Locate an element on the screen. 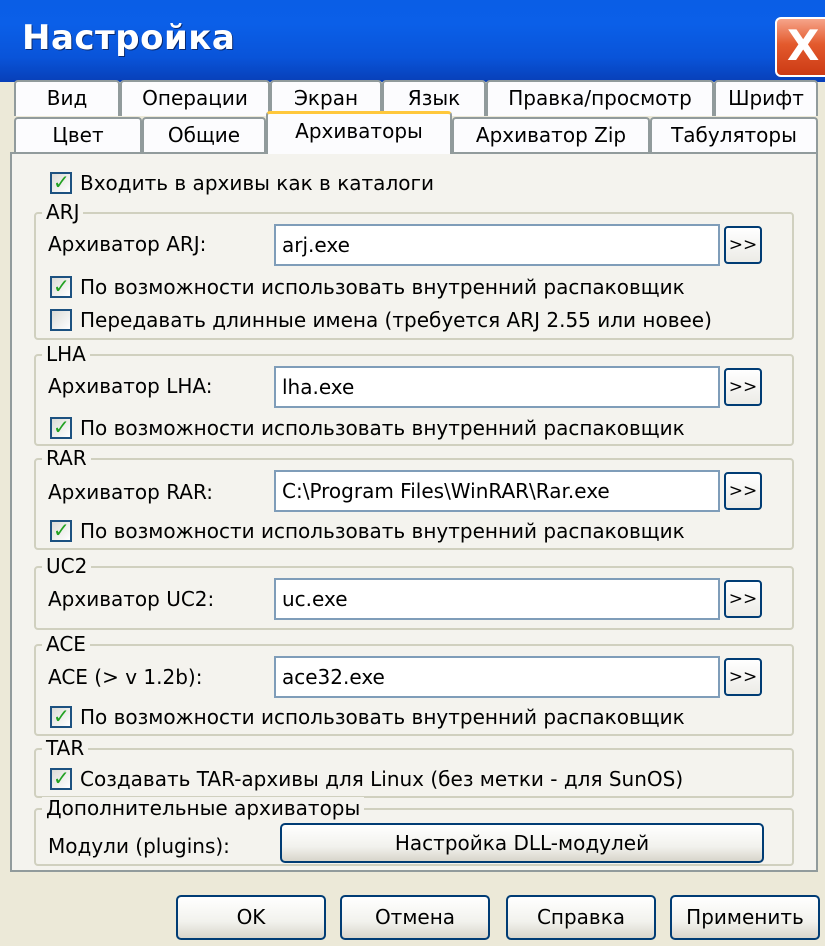 The width and height of the screenshot is (825, 946). ace-internal-unpacker-checkbox: ✓ is located at coordinates (61, 716).